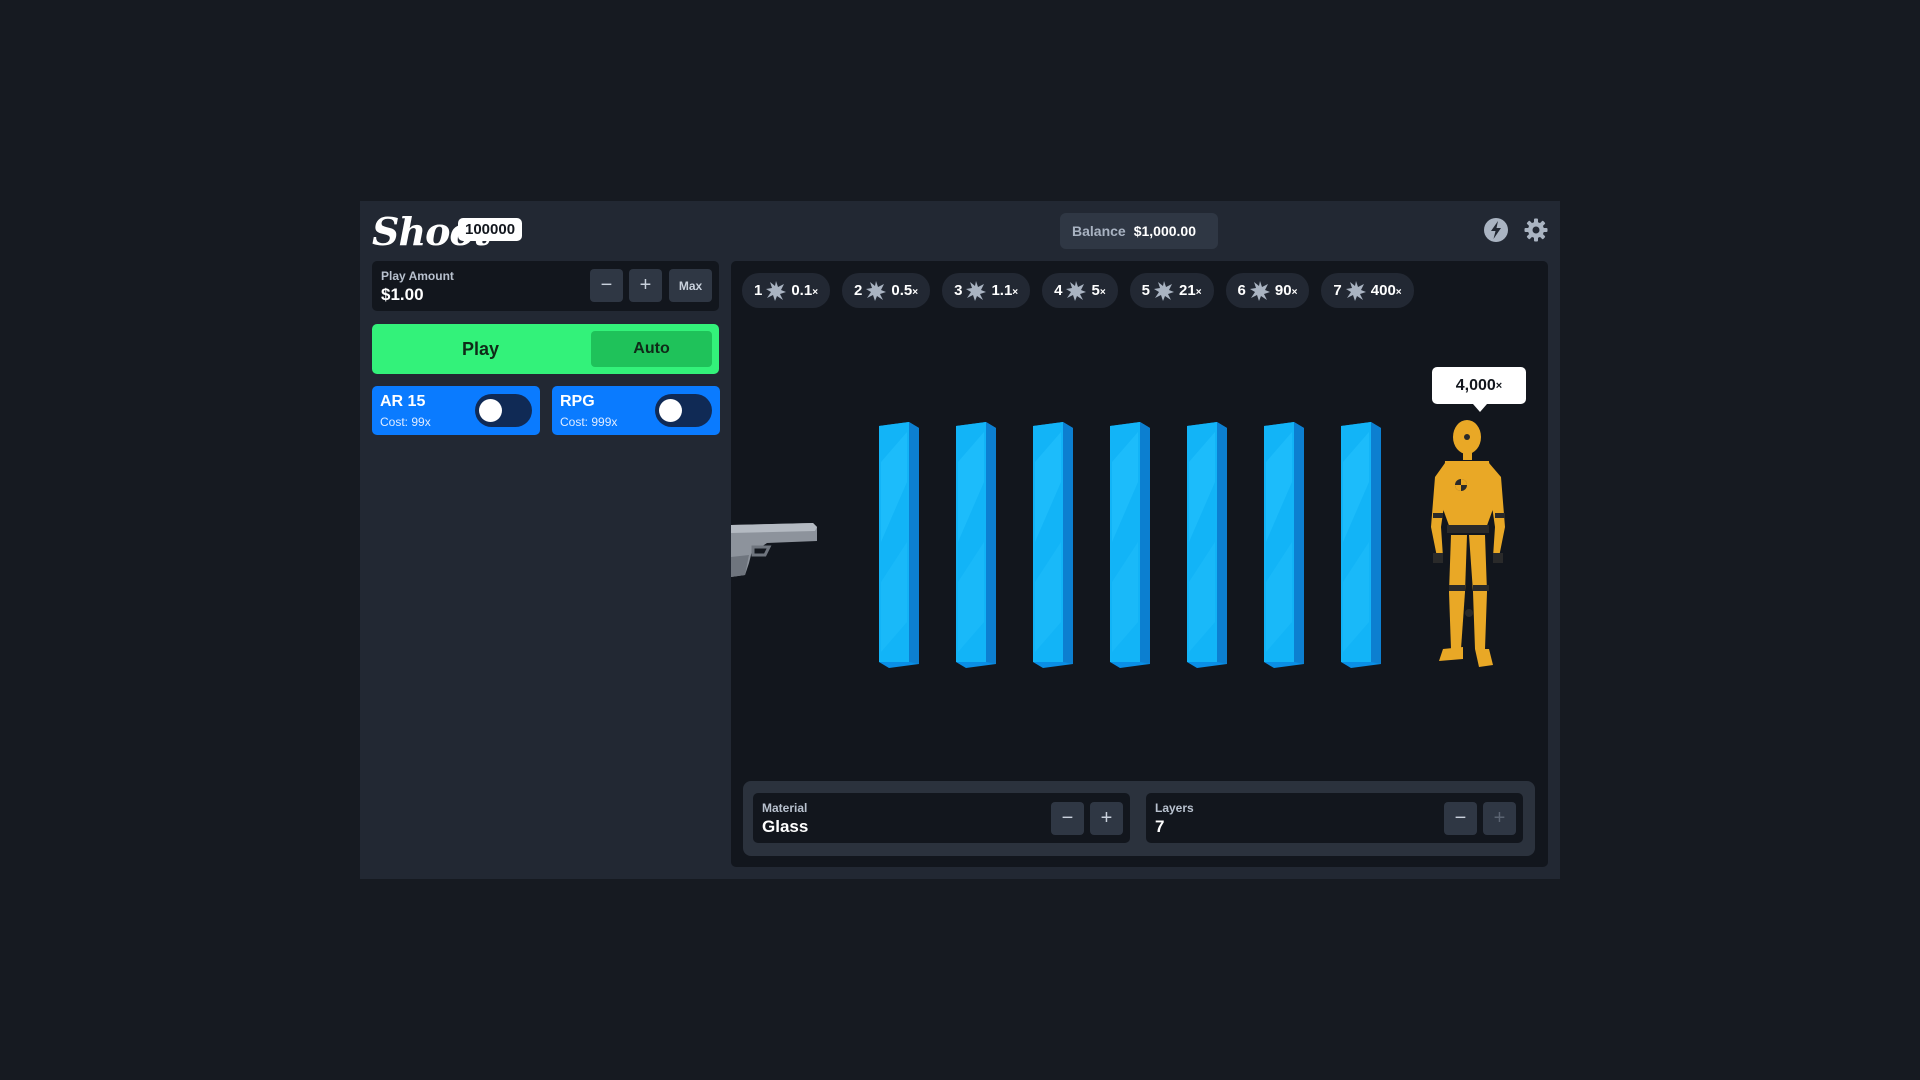  Describe the element at coordinates (490, 229) in the screenshot. I see `logo-badge: 100000` at that location.